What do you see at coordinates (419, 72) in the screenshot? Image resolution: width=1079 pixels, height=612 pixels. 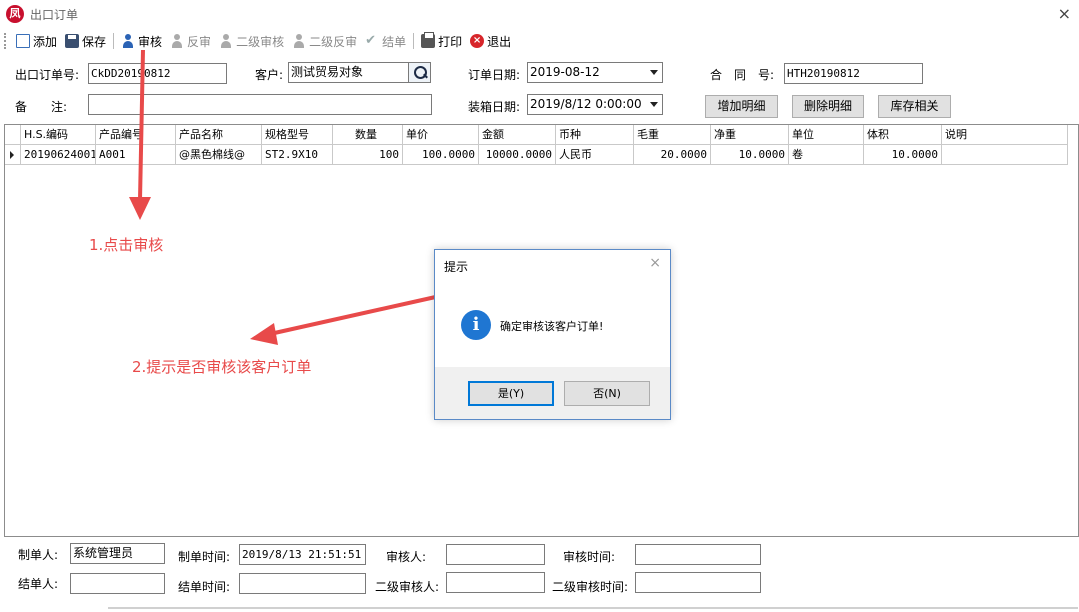 I see `customer-search-button` at bounding box center [419, 72].